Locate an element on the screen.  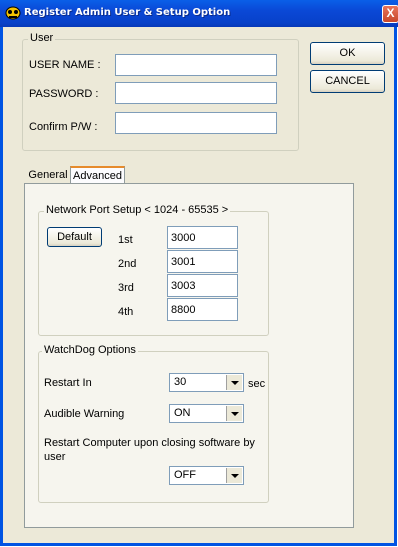
audible-warning-value: ON is located at coordinates (182, 413).